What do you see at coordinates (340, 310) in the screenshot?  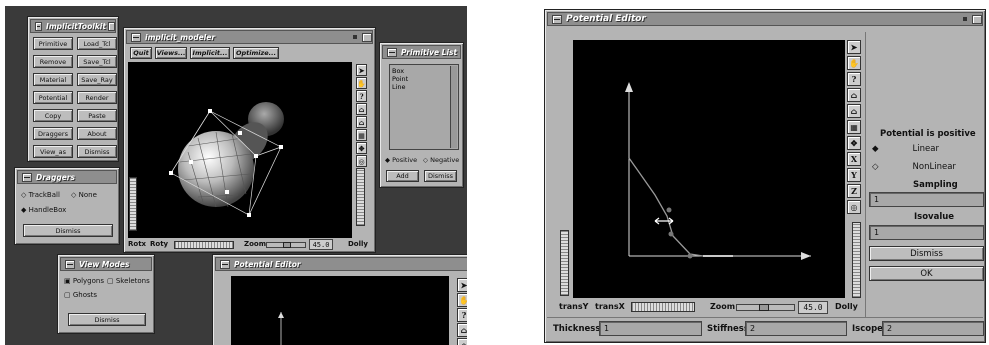 I see `potential-graph-viewport-small` at bounding box center [340, 310].